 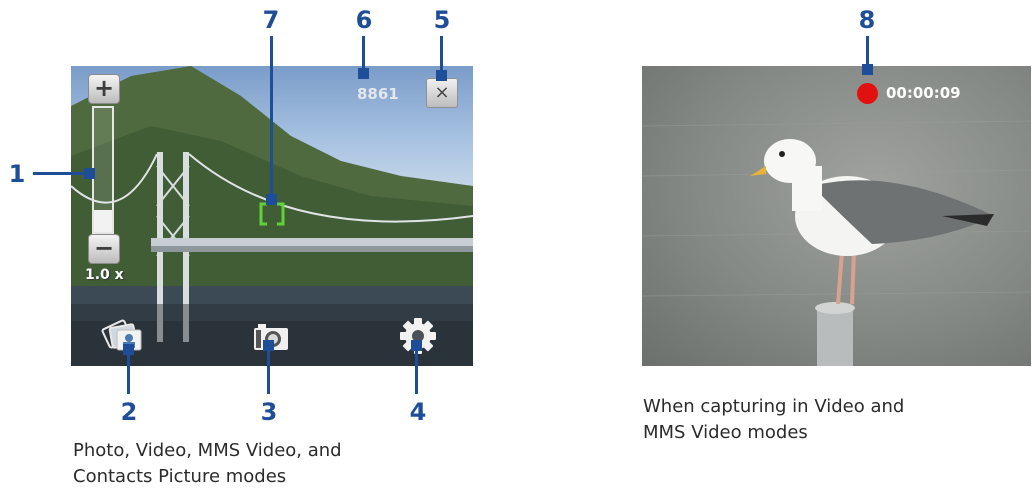 What do you see at coordinates (103, 170) in the screenshot?
I see `zoom-slider` at bounding box center [103, 170].